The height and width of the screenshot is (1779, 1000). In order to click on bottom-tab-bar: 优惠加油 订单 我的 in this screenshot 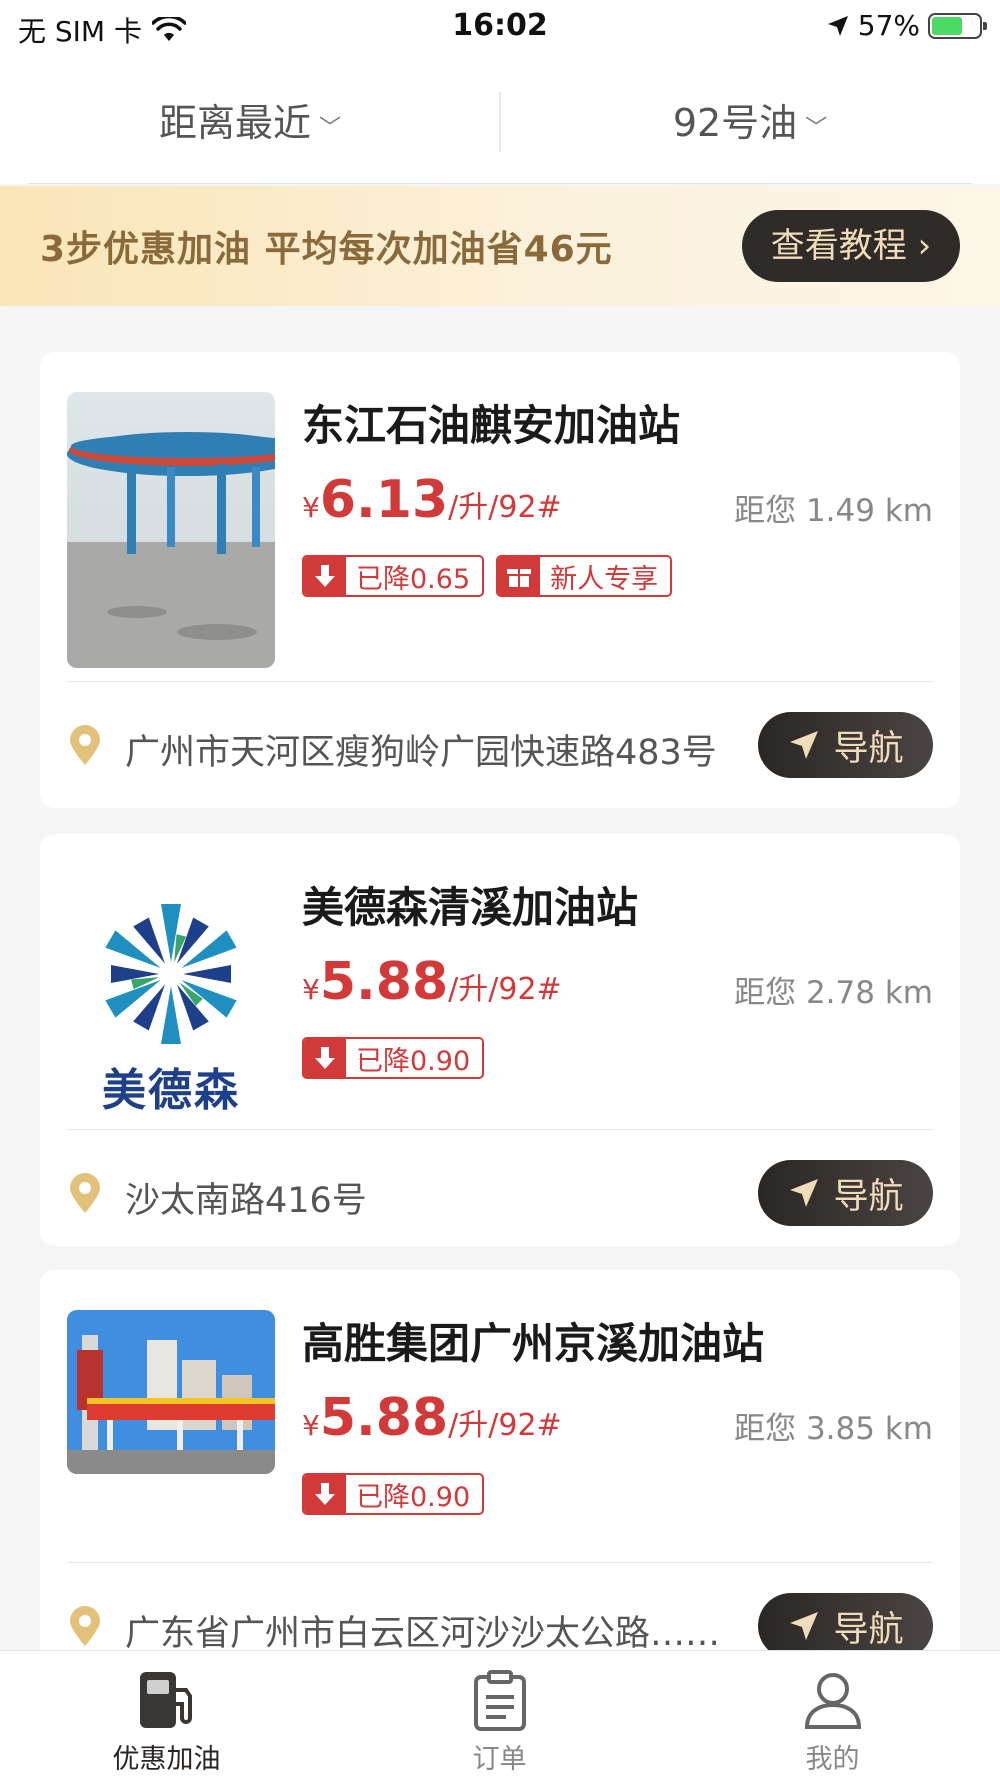, I will do `click(500, 1714)`.